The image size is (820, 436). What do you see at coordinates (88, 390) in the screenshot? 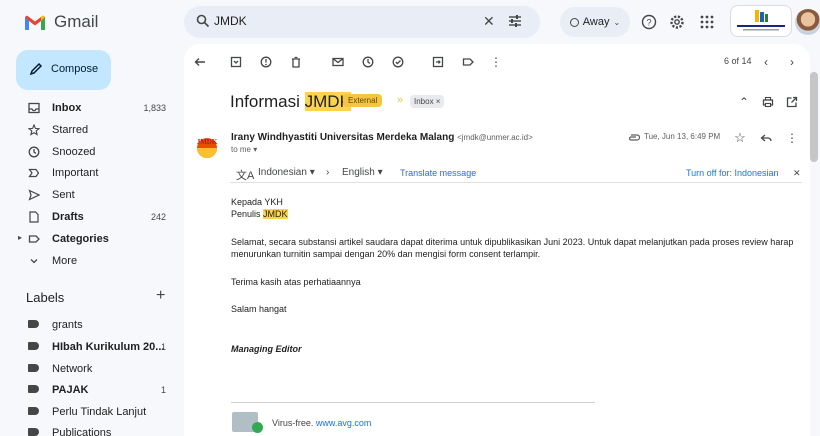
I see `label-item: PAJAK 1` at bounding box center [88, 390].